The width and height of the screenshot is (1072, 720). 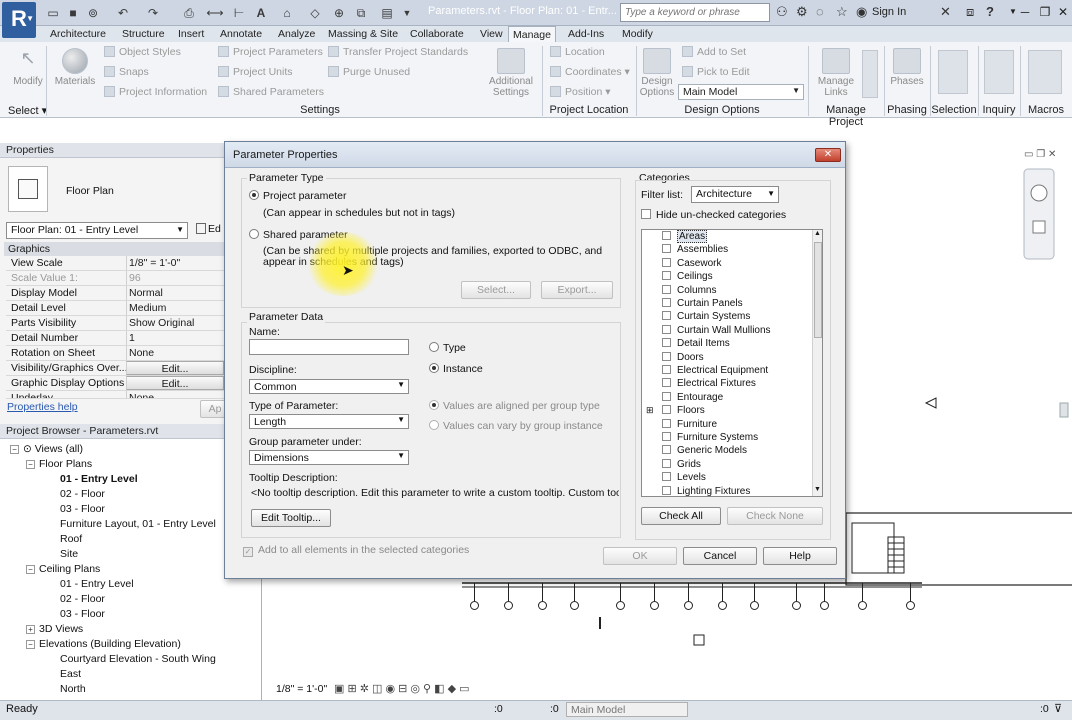 I want to click on materials-button: Materials, so click(x=75, y=67).